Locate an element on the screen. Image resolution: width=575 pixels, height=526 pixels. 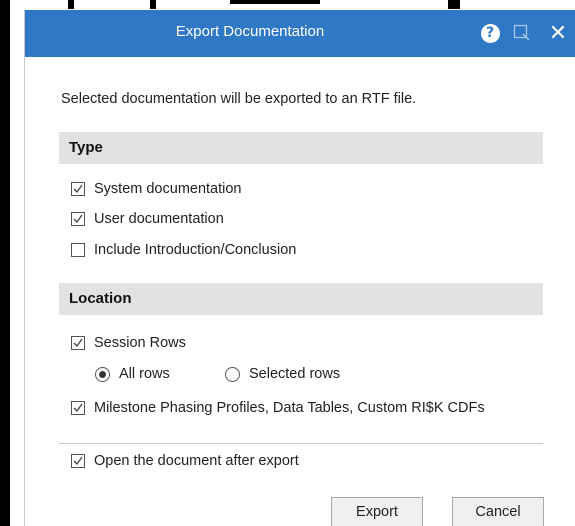
include-intro-conclusion-checkbox is located at coordinates (78, 250).